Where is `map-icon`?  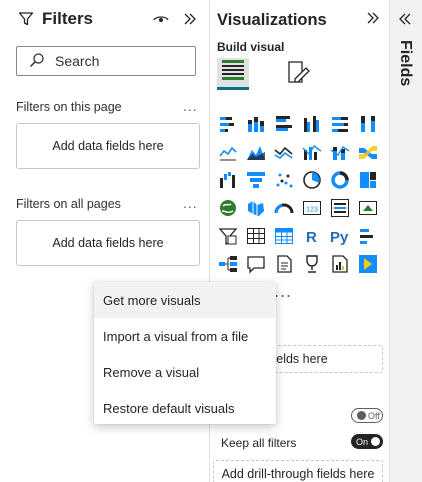
map-icon is located at coordinates (228, 208).